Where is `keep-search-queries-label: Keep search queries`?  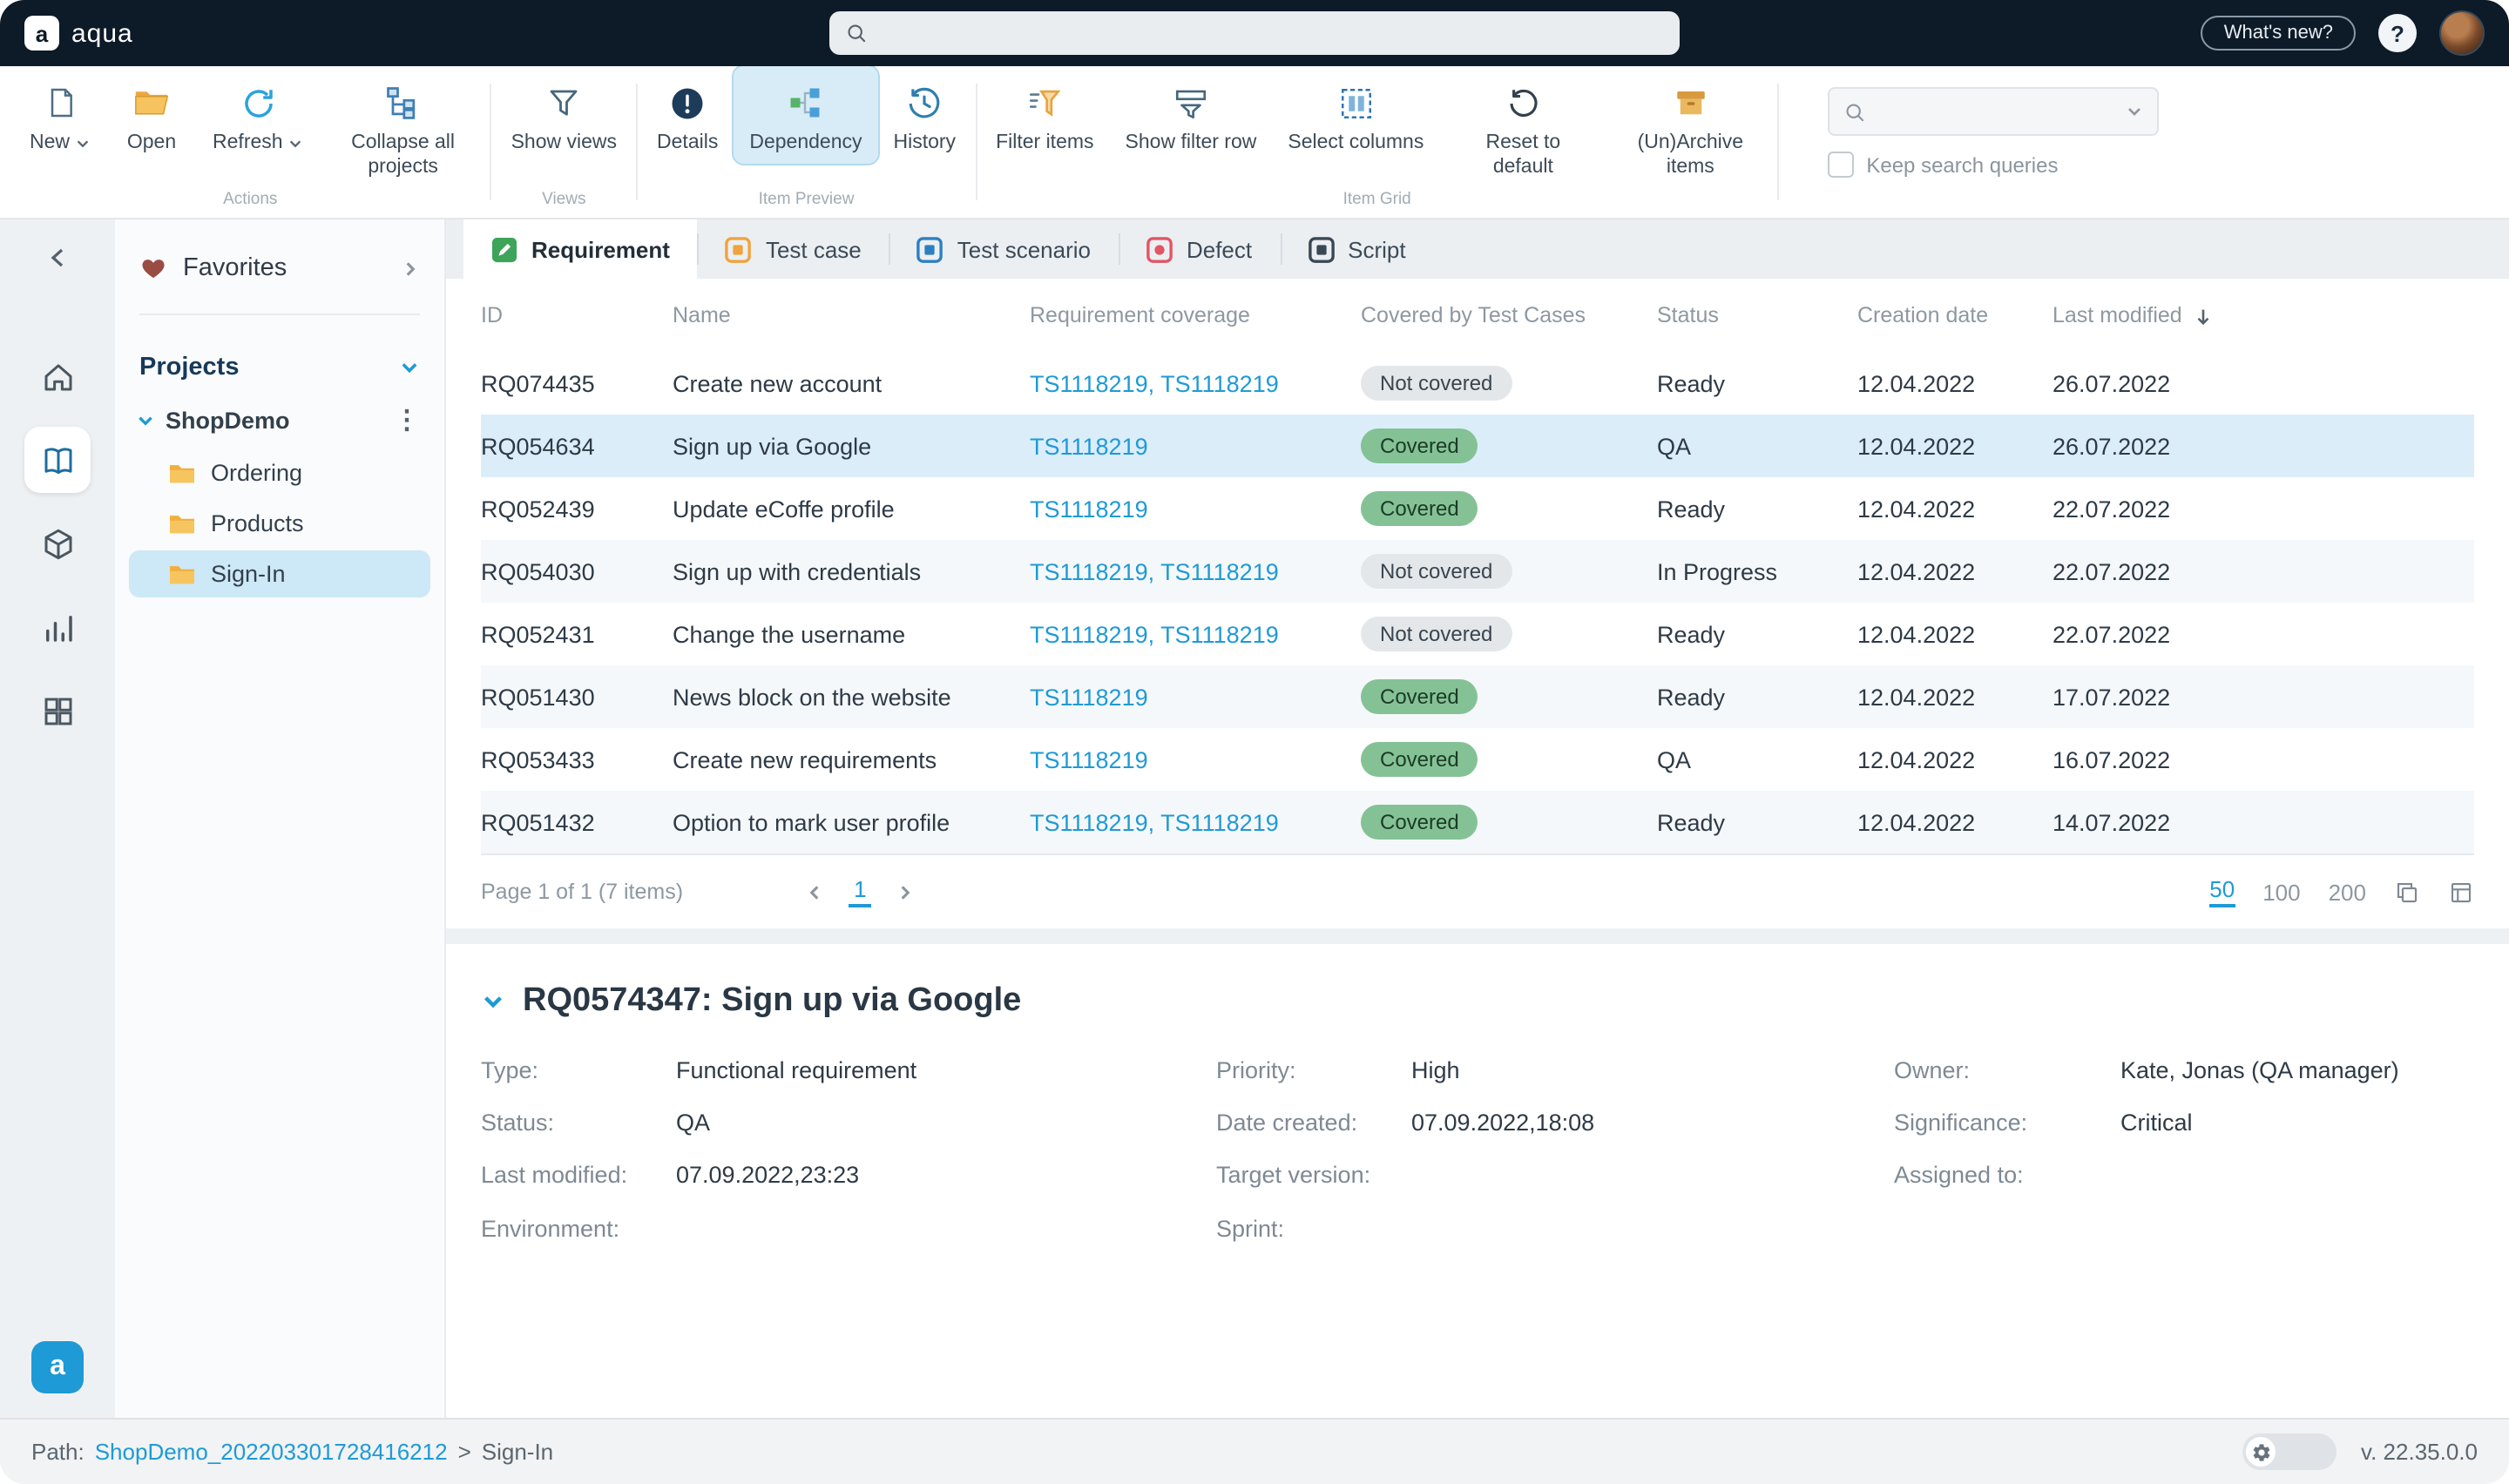
keep-search-queries-label: Keep search queries is located at coordinates (1962, 165).